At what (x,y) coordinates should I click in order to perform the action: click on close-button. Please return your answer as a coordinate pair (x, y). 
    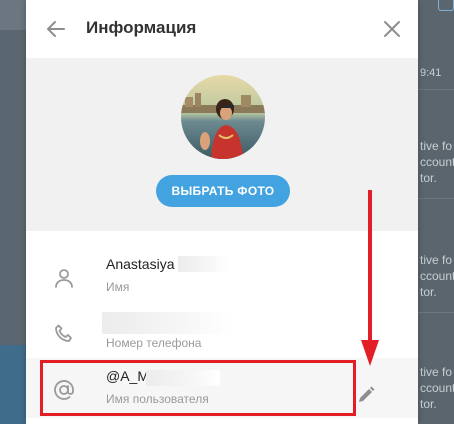
    Looking at the image, I should click on (392, 29).